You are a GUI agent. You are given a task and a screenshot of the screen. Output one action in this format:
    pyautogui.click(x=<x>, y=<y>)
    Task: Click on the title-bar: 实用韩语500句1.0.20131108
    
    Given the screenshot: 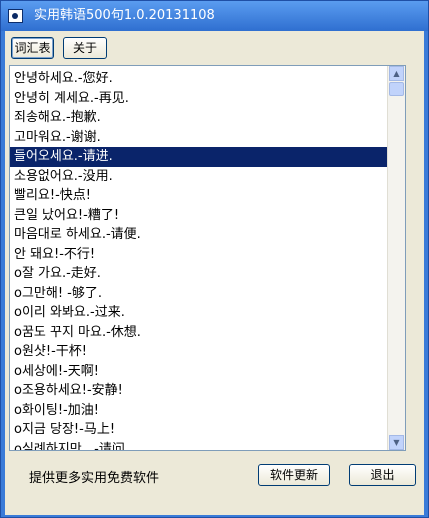 What is the action you would take?
    pyautogui.click(x=214, y=16)
    